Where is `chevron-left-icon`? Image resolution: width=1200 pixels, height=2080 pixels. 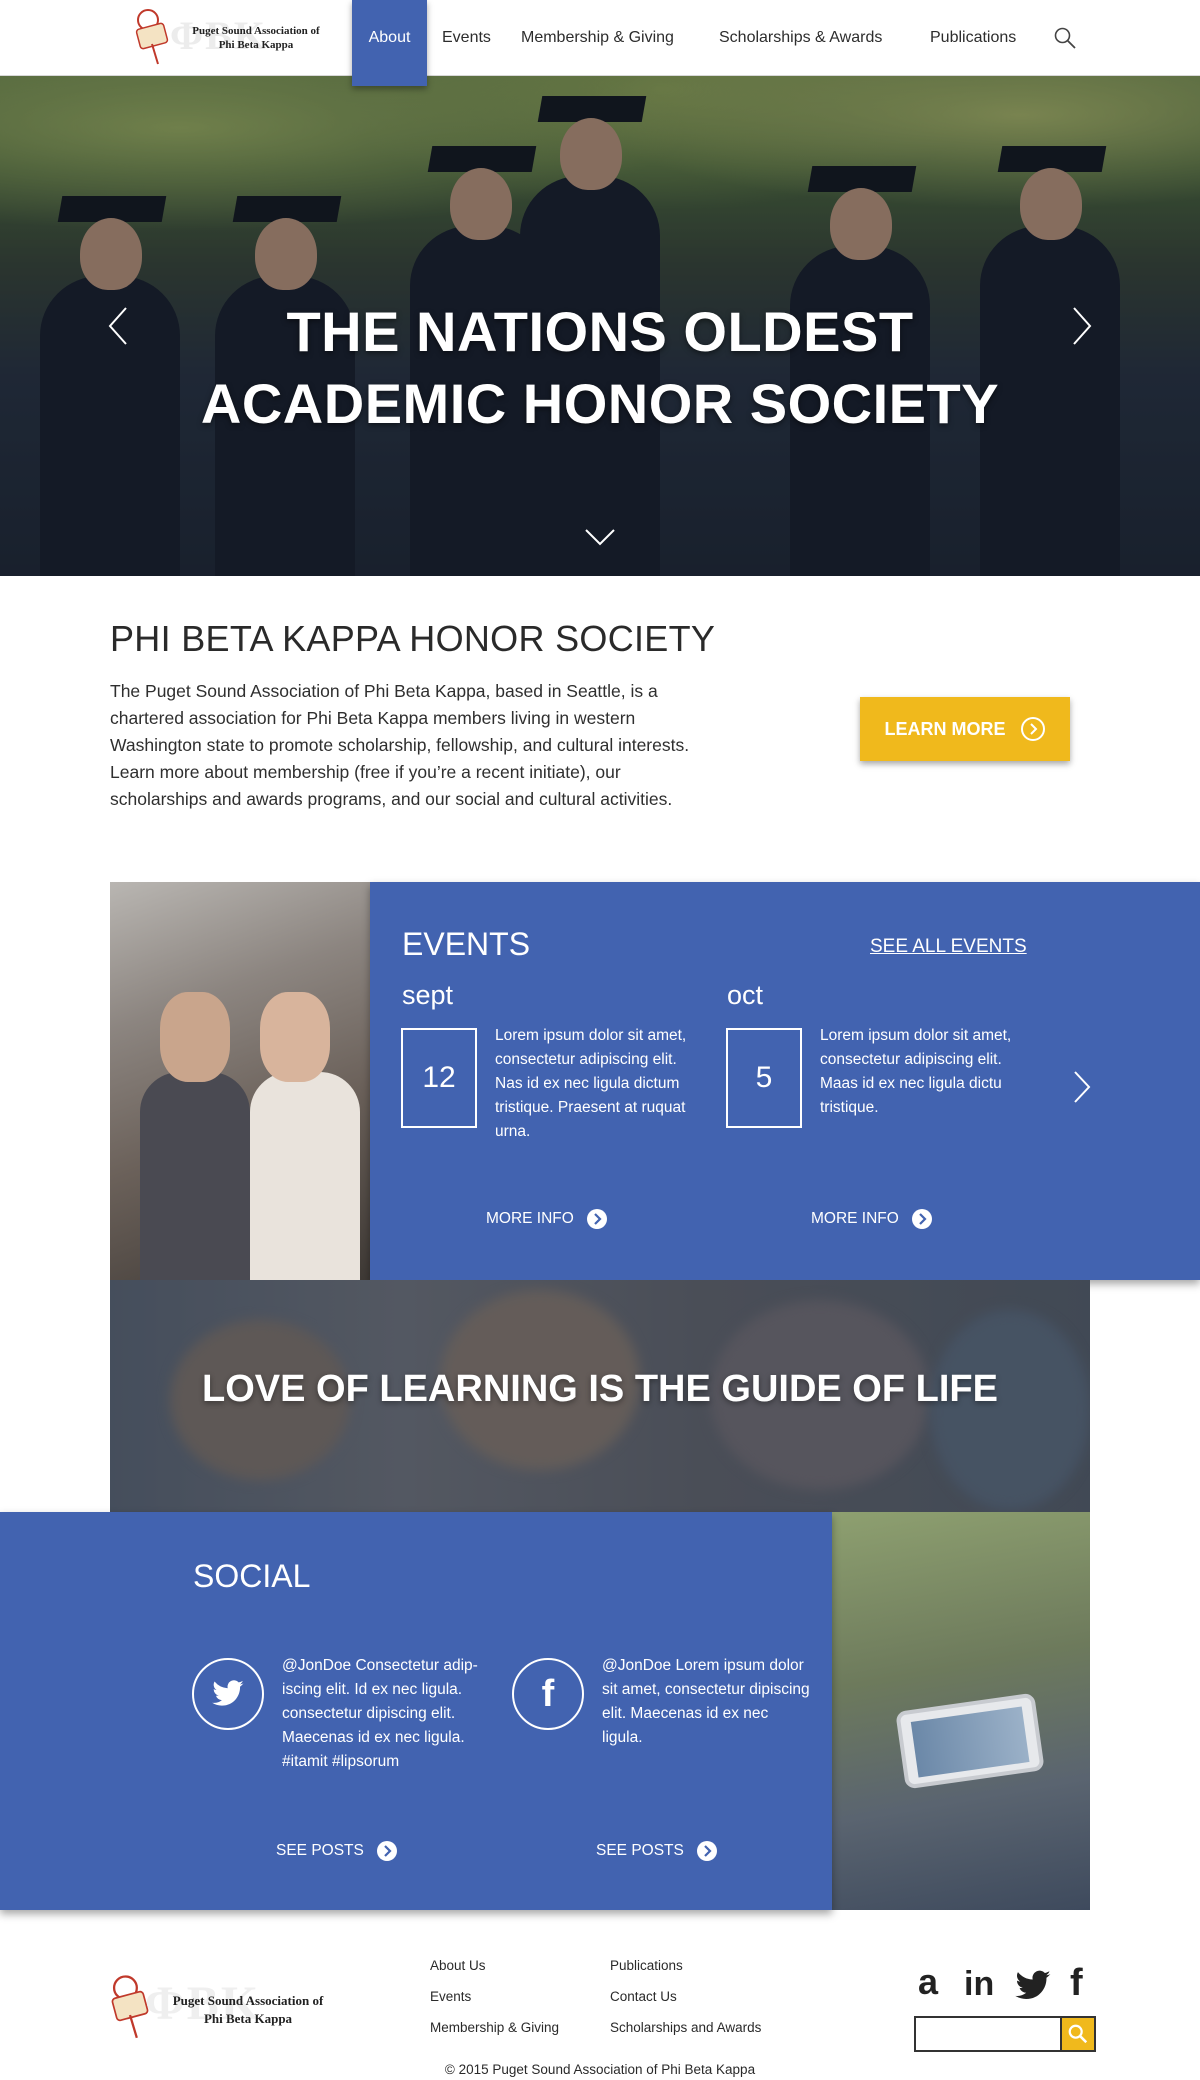
chevron-left-icon is located at coordinates (118, 326).